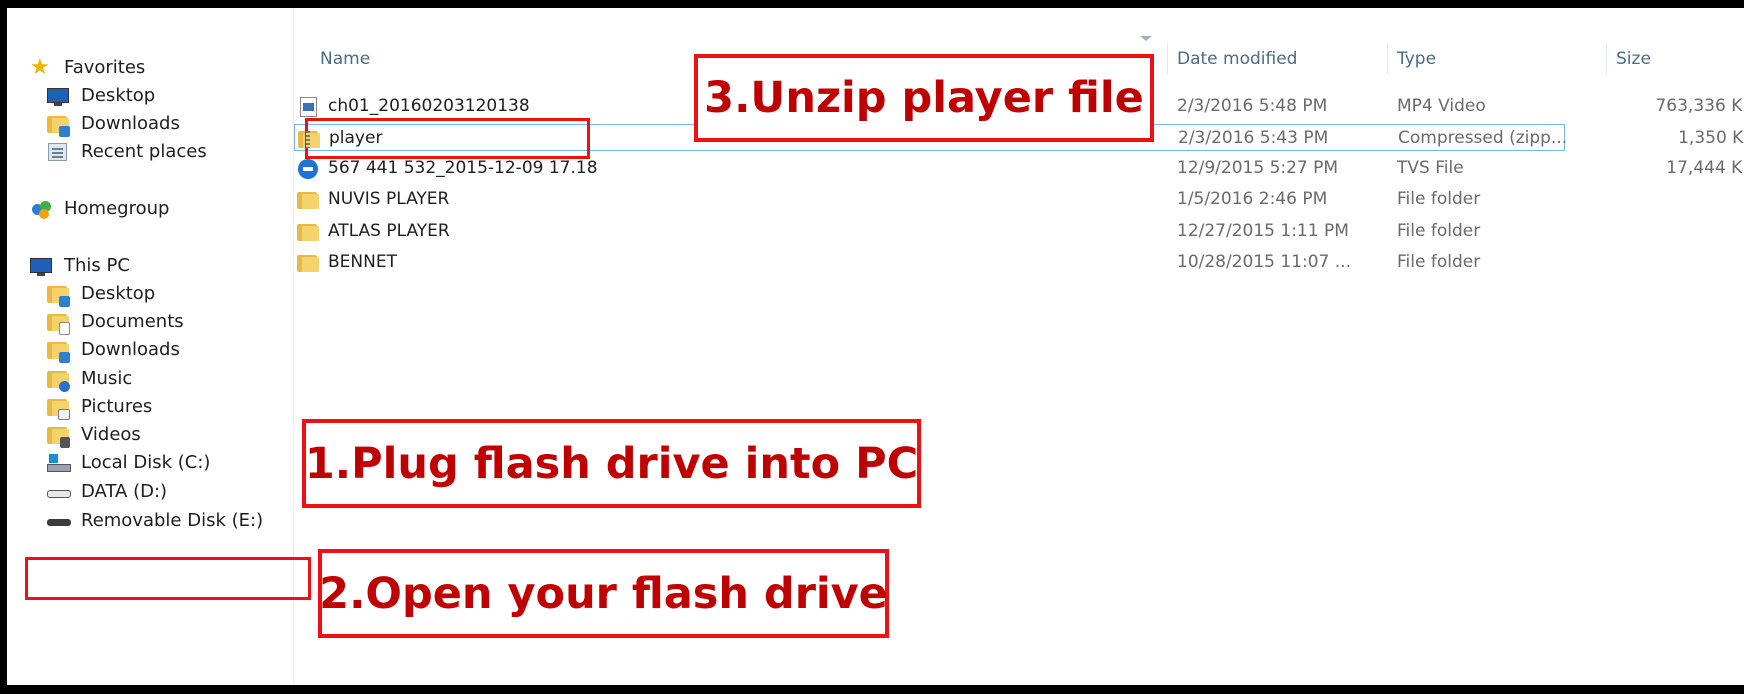  Describe the element at coordinates (172, 520) in the screenshot. I see `nav-removable-disk-label: Removable Disk (E:)` at that location.